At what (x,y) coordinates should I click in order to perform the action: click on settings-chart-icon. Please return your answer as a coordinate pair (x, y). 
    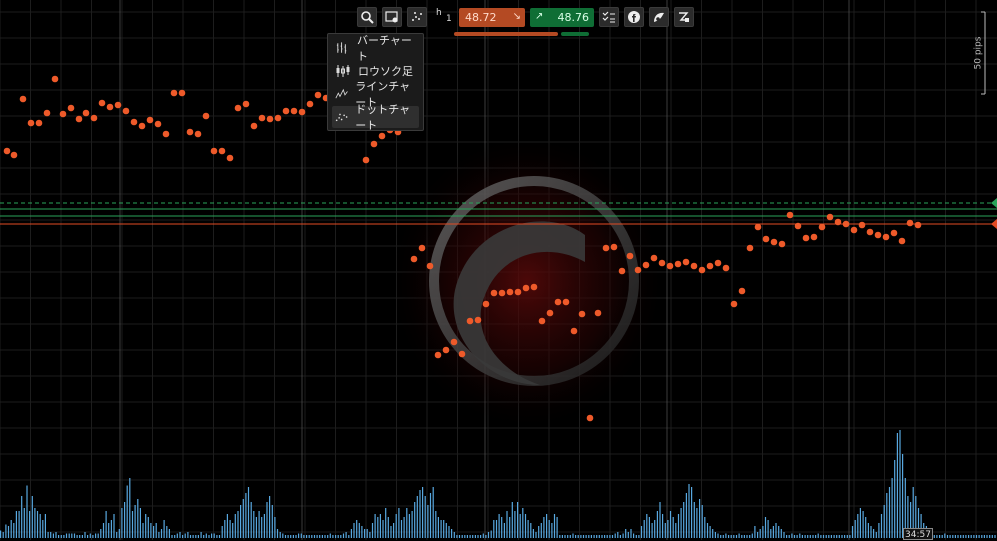
    Looking at the image, I should click on (392, 17).